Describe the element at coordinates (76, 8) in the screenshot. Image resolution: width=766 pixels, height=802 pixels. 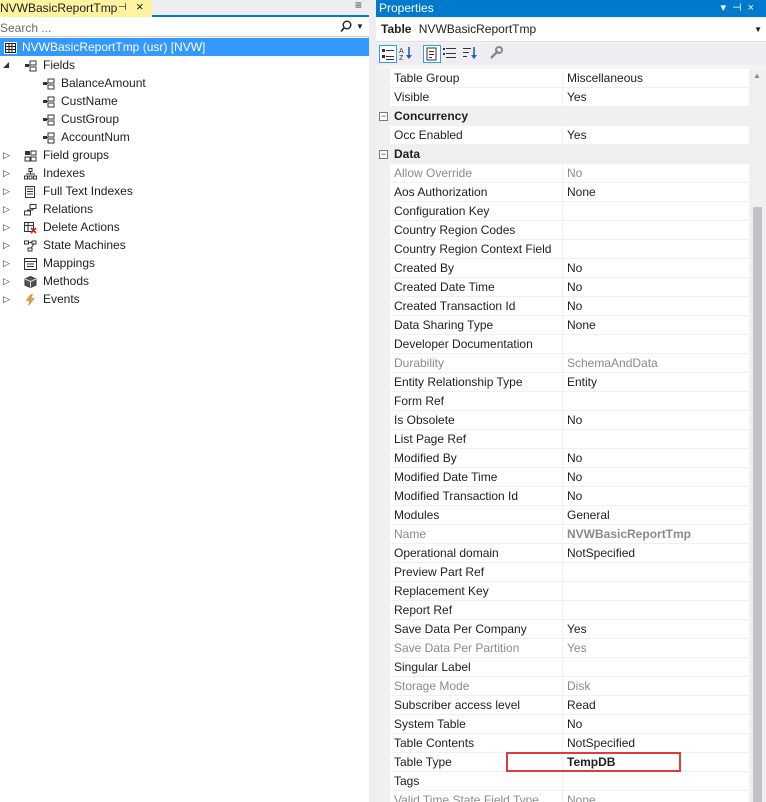
I see `document-tab: NVWBasicReportTmp ⊣ ×` at that location.